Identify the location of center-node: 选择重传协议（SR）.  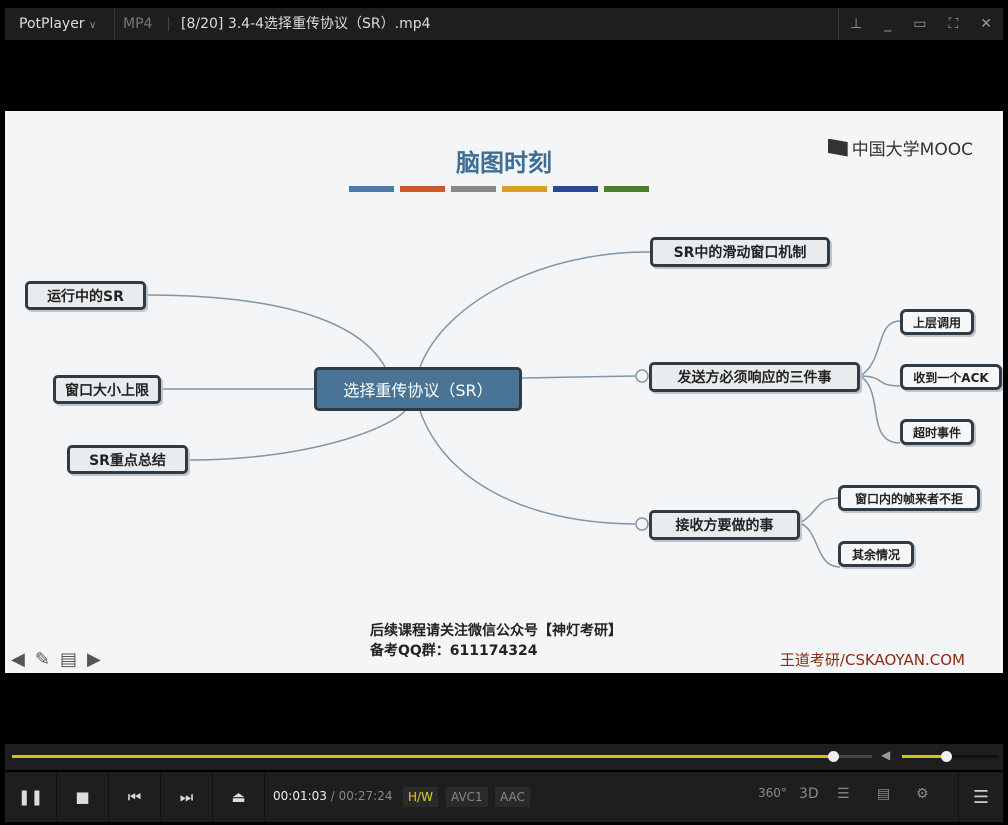
(418, 389).